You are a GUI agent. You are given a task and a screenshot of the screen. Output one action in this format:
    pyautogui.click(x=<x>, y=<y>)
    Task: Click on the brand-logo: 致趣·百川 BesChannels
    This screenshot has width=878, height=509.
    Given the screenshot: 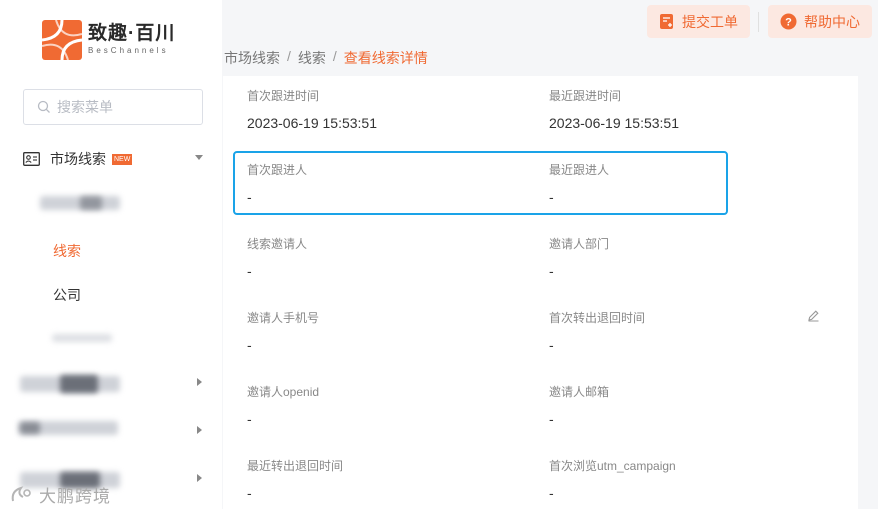 What is the action you would take?
    pyautogui.click(x=108, y=40)
    